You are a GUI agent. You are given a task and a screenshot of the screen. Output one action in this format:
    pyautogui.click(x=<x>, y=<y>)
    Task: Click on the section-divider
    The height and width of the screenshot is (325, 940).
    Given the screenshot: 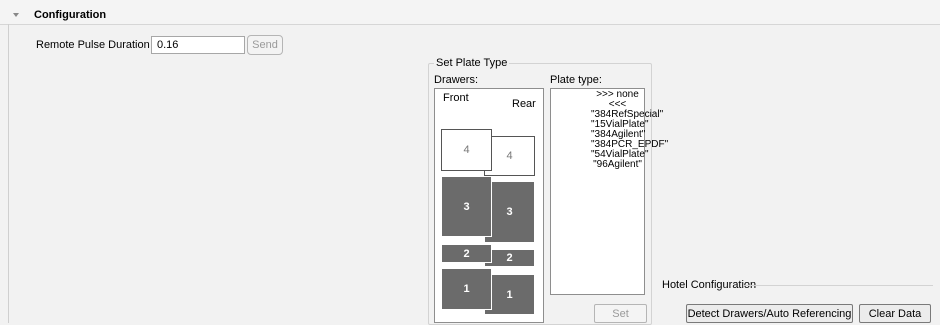 What is the action you would take?
    pyautogui.click(x=8, y=173)
    